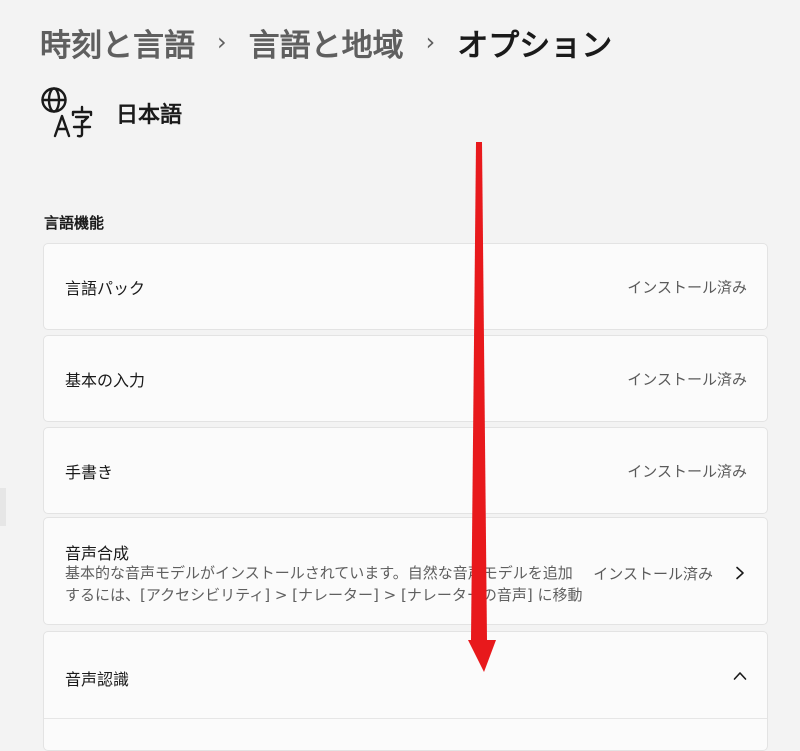 The image size is (800, 751). I want to click on language-icon, so click(67, 112).